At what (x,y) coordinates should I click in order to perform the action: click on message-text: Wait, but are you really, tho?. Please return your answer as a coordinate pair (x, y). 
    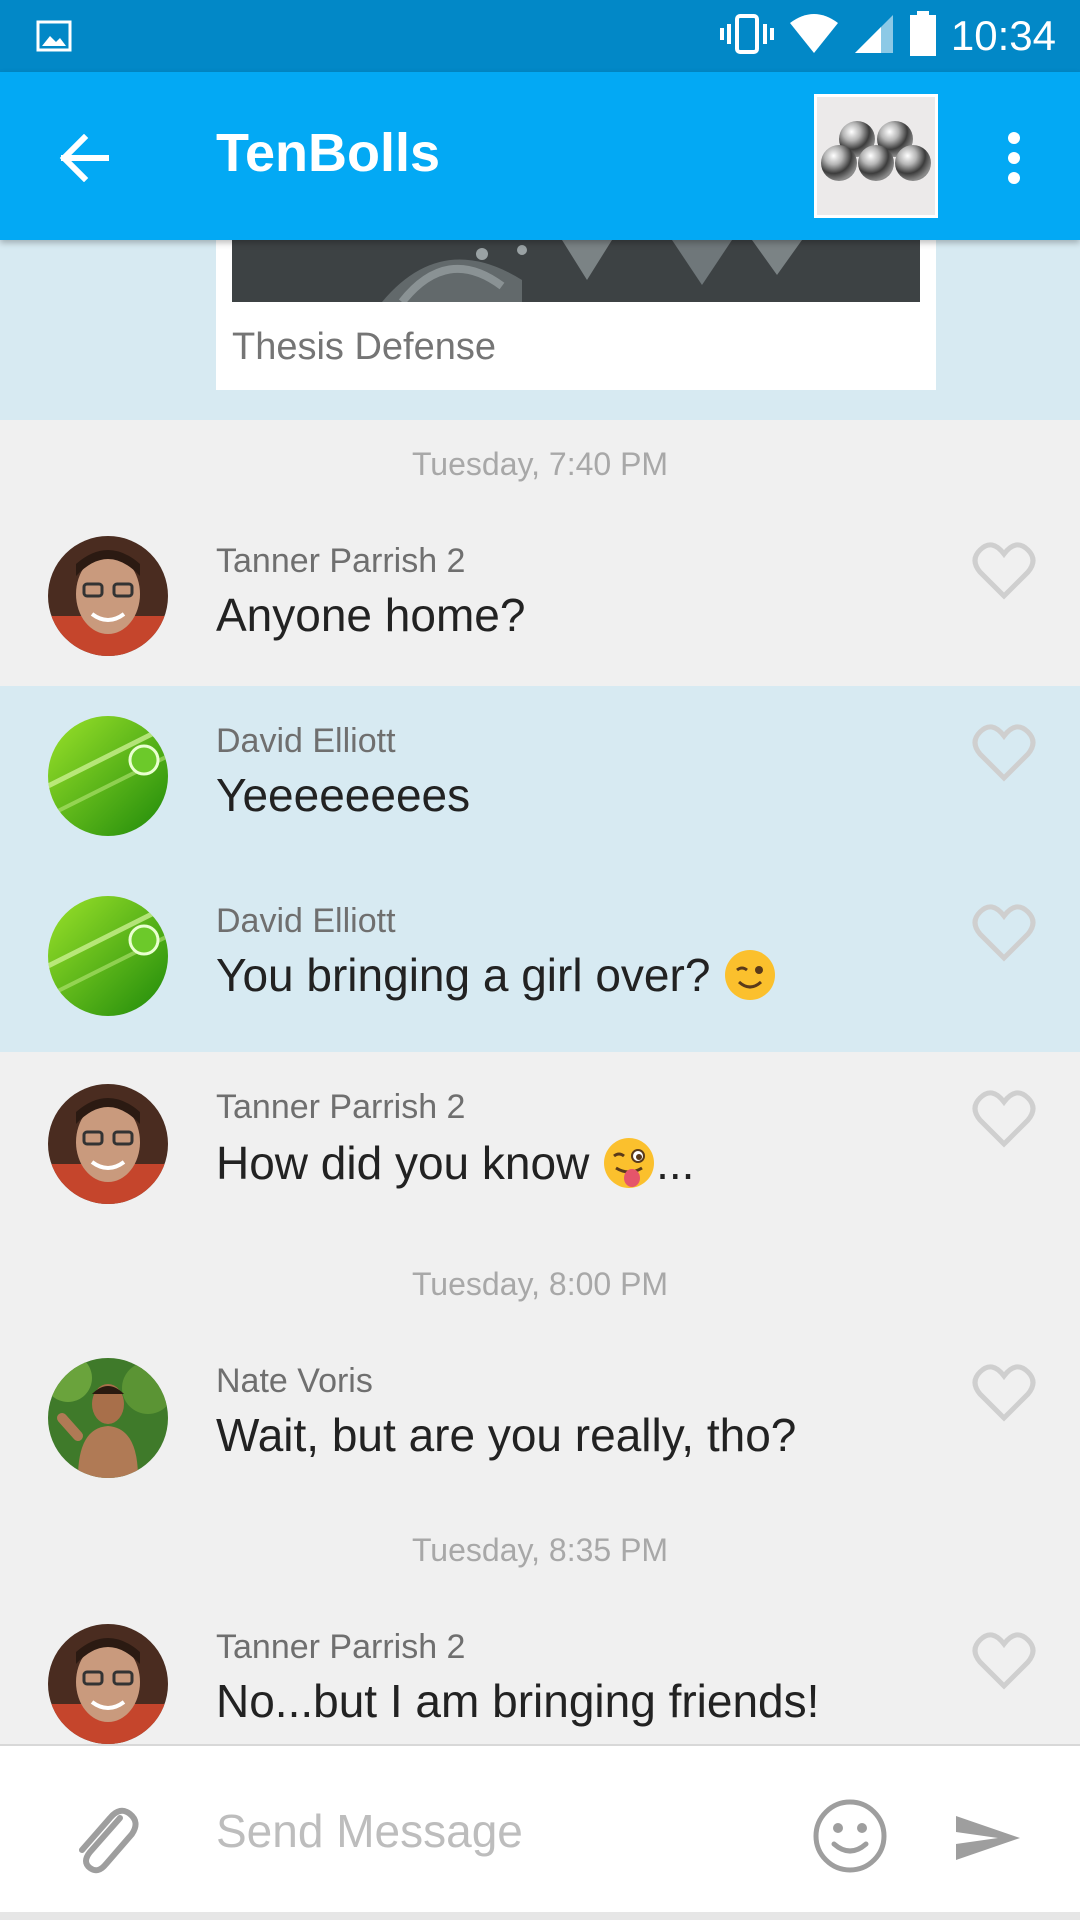
    Looking at the image, I should click on (506, 1435).